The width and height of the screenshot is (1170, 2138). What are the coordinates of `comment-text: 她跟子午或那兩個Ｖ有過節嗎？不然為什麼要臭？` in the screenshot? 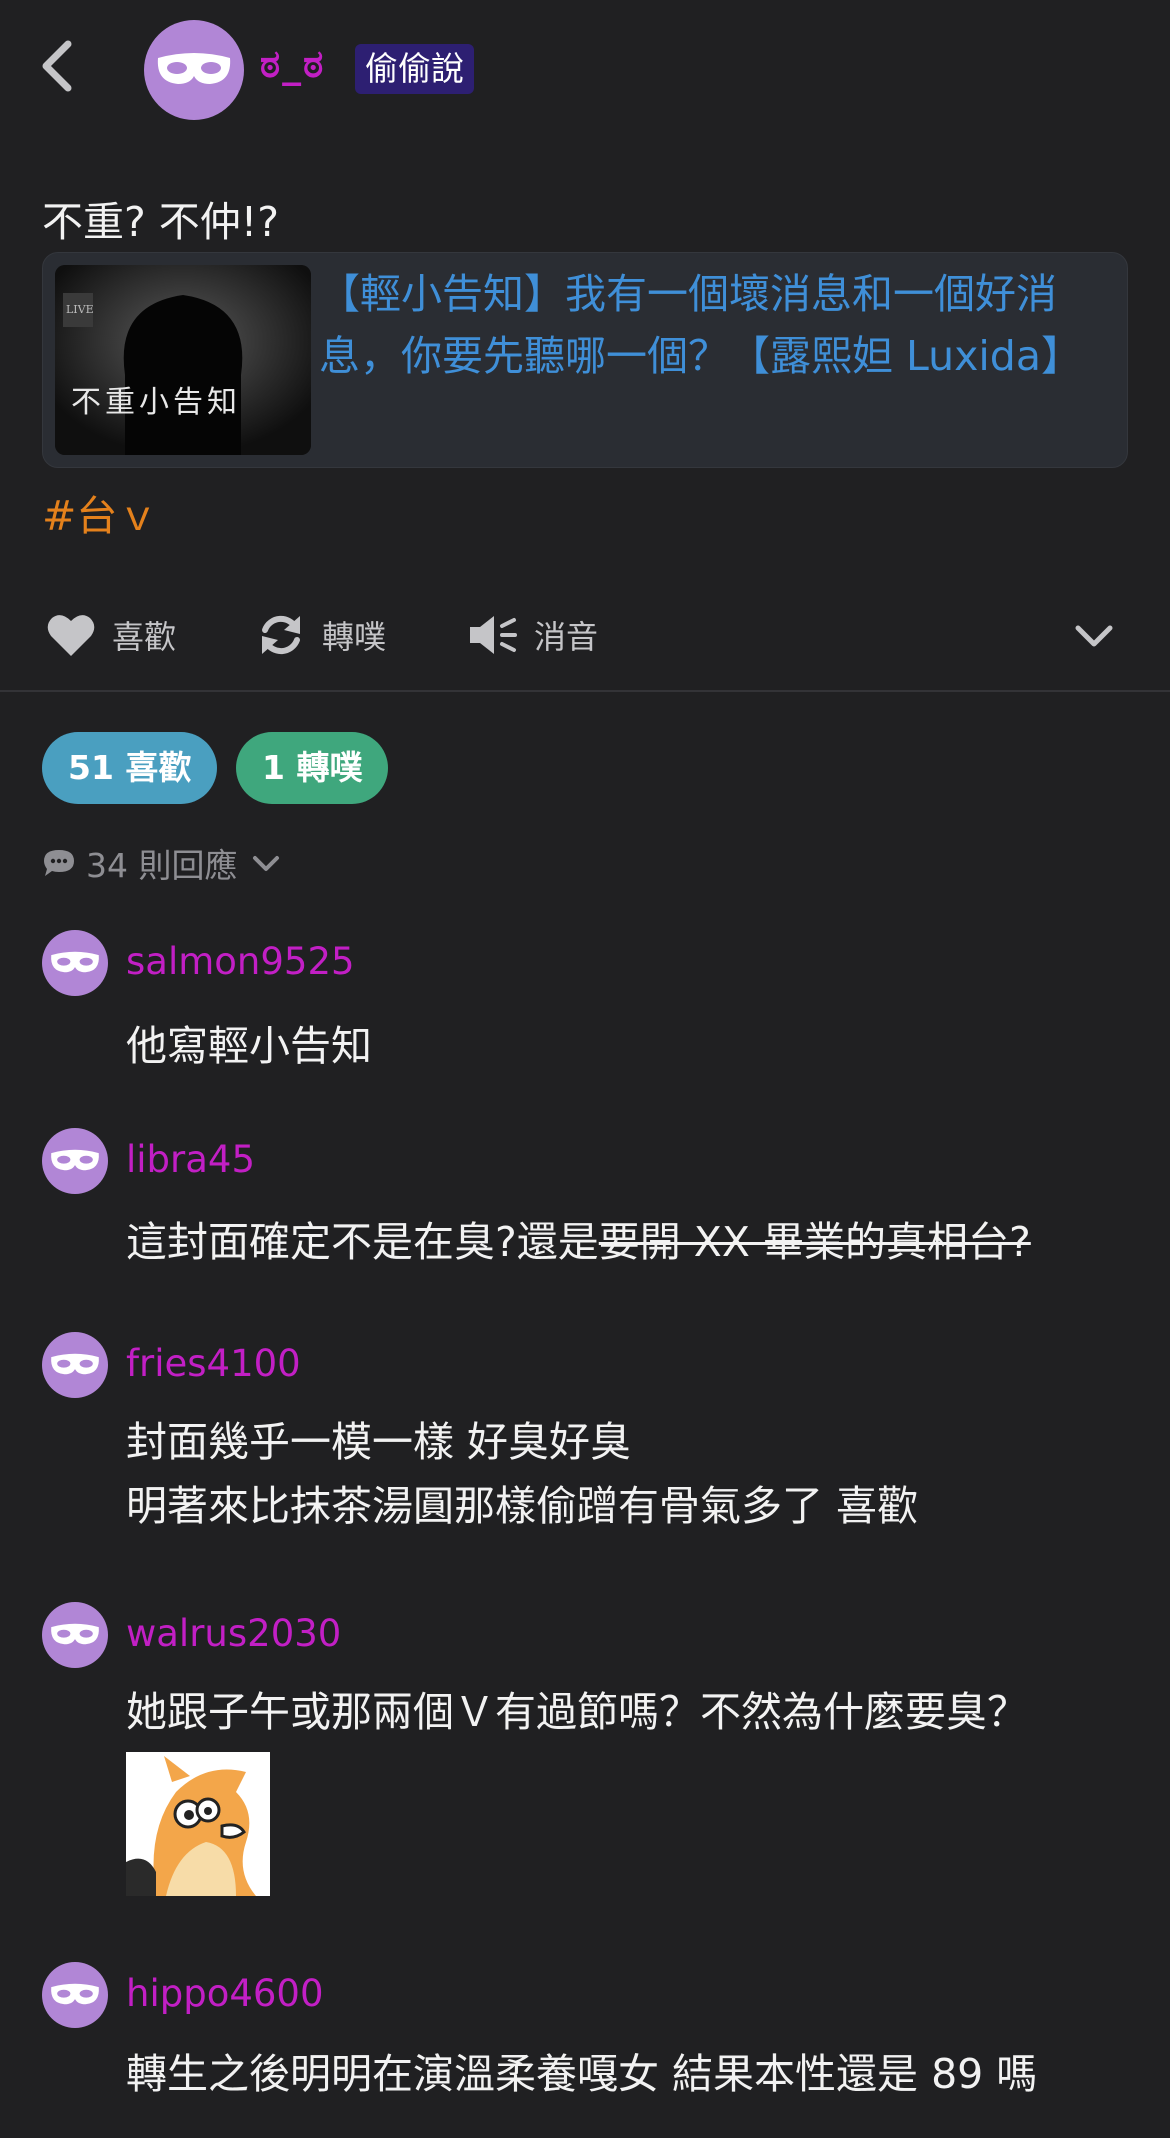 It's located at (577, 1712).